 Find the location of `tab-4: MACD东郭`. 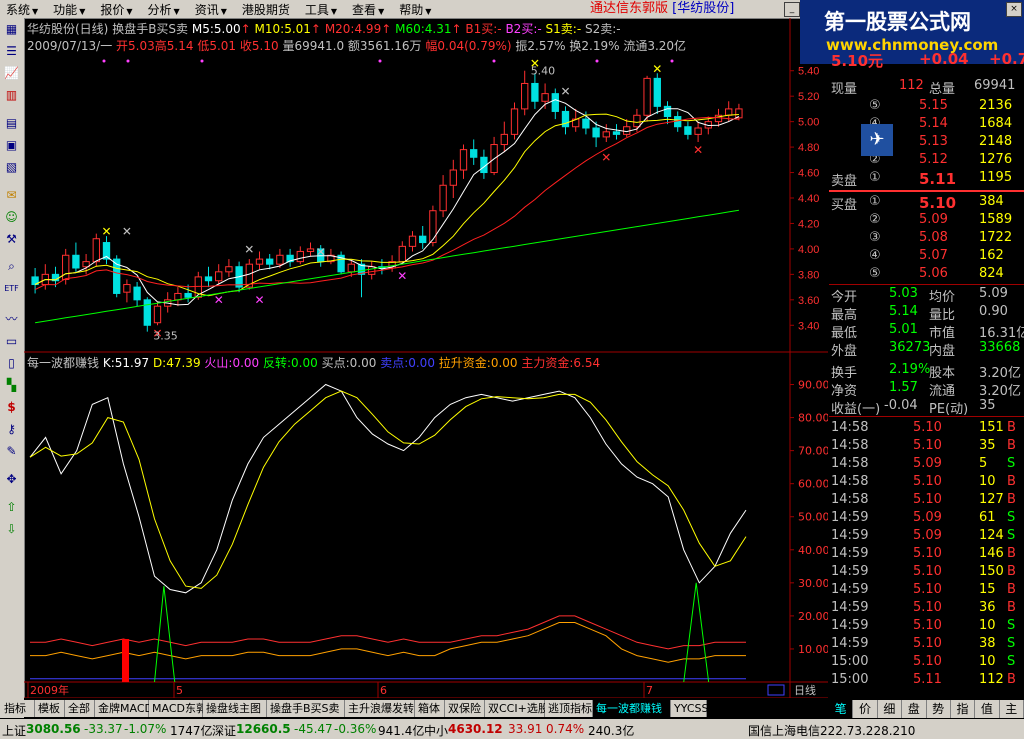

tab-4: MACD东郭 is located at coordinates (178, 708).